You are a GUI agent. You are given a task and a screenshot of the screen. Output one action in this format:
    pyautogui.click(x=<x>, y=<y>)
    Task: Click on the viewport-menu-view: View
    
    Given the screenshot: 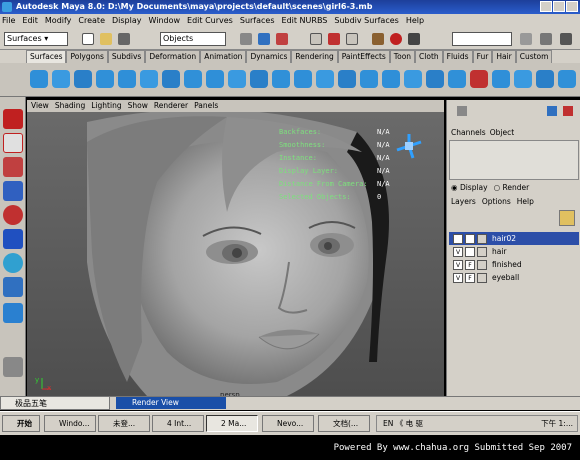 What is the action you would take?
    pyautogui.click(x=40, y=106)
    